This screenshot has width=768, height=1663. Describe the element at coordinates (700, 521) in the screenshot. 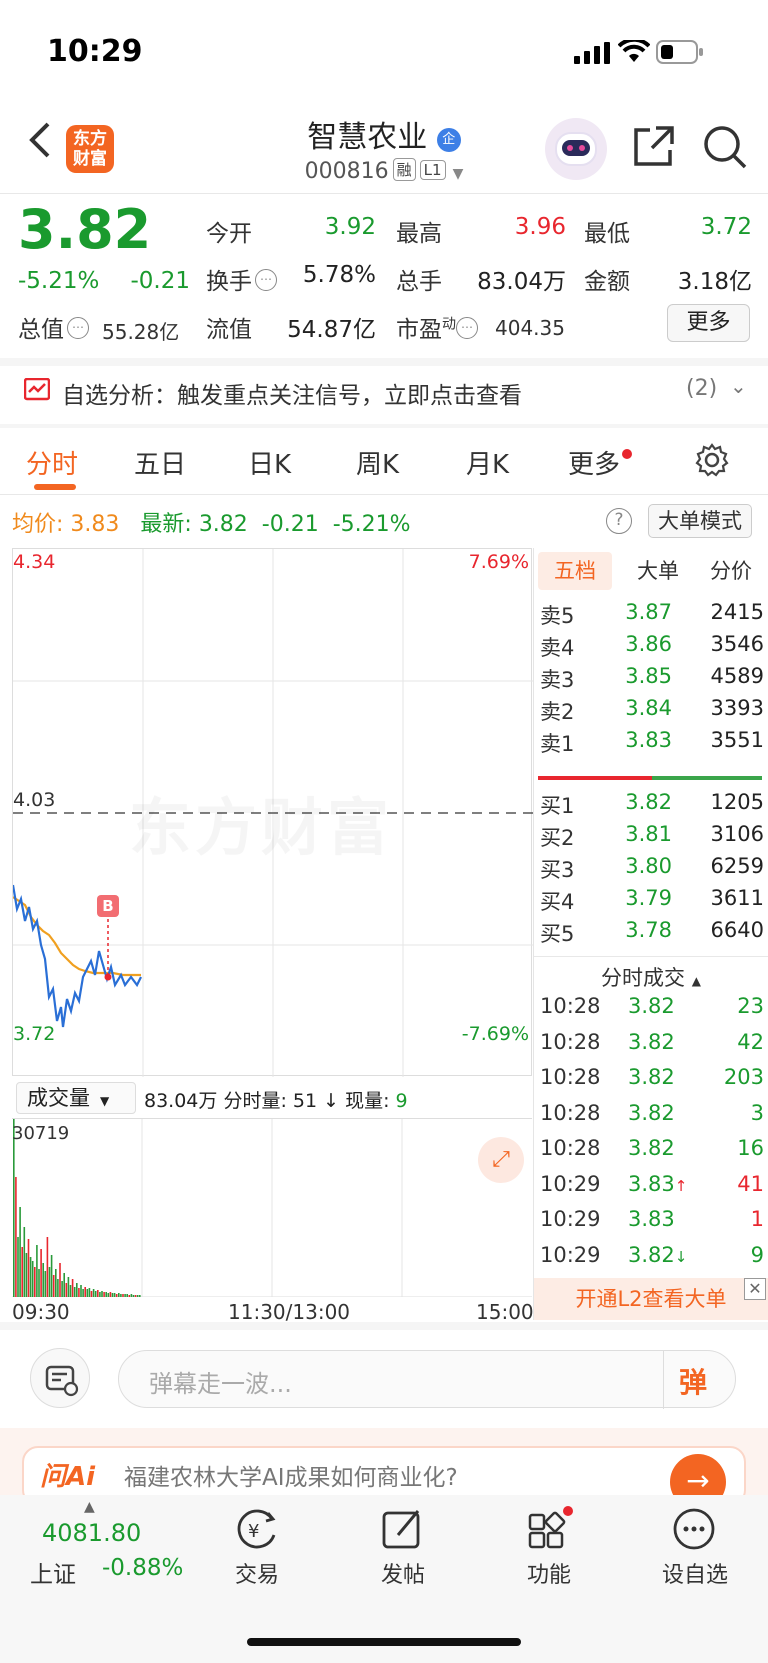

I see `large-order-mode-button: 大单模式` at that location.